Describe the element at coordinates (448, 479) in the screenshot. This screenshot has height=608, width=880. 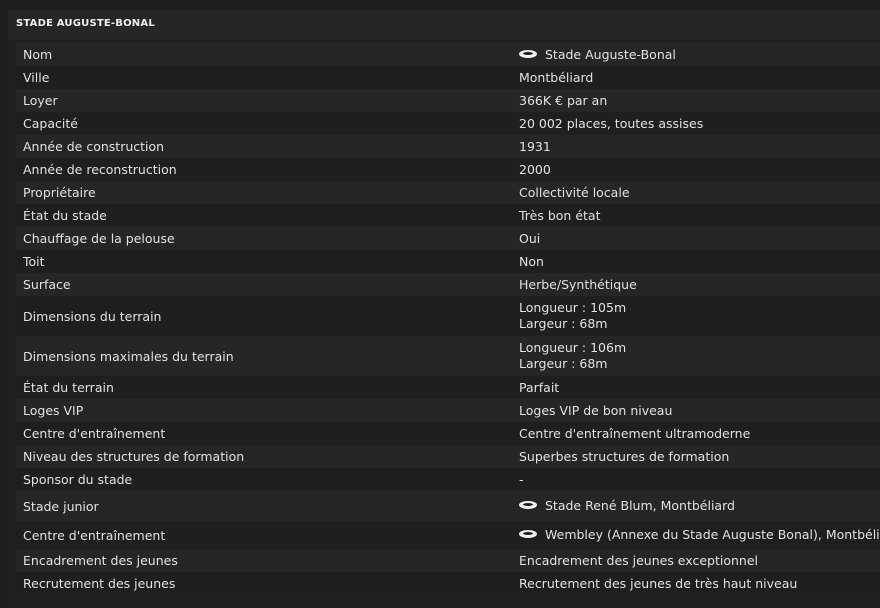
I see `table-row: Sponsor du stade -` at that location.